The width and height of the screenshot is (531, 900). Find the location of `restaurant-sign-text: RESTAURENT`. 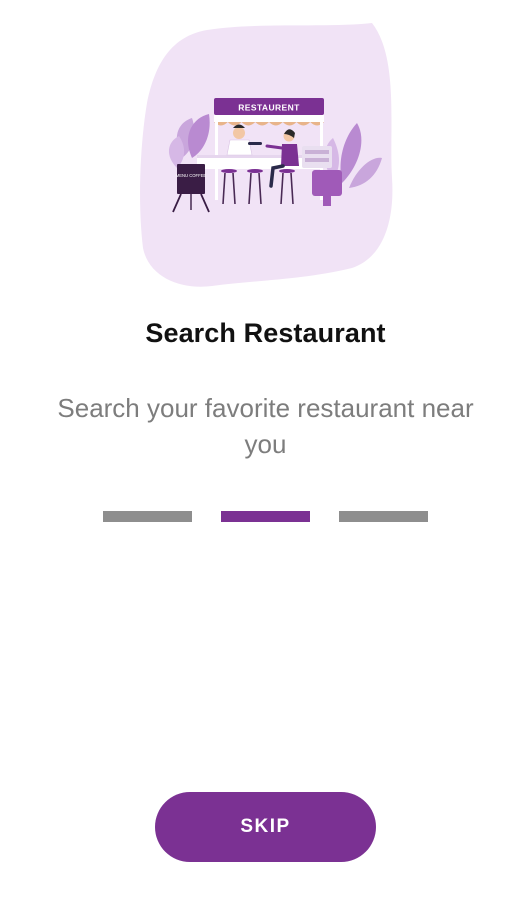

restaurant-sign-text: RESTAURENT is located at coordinates (269, 108).